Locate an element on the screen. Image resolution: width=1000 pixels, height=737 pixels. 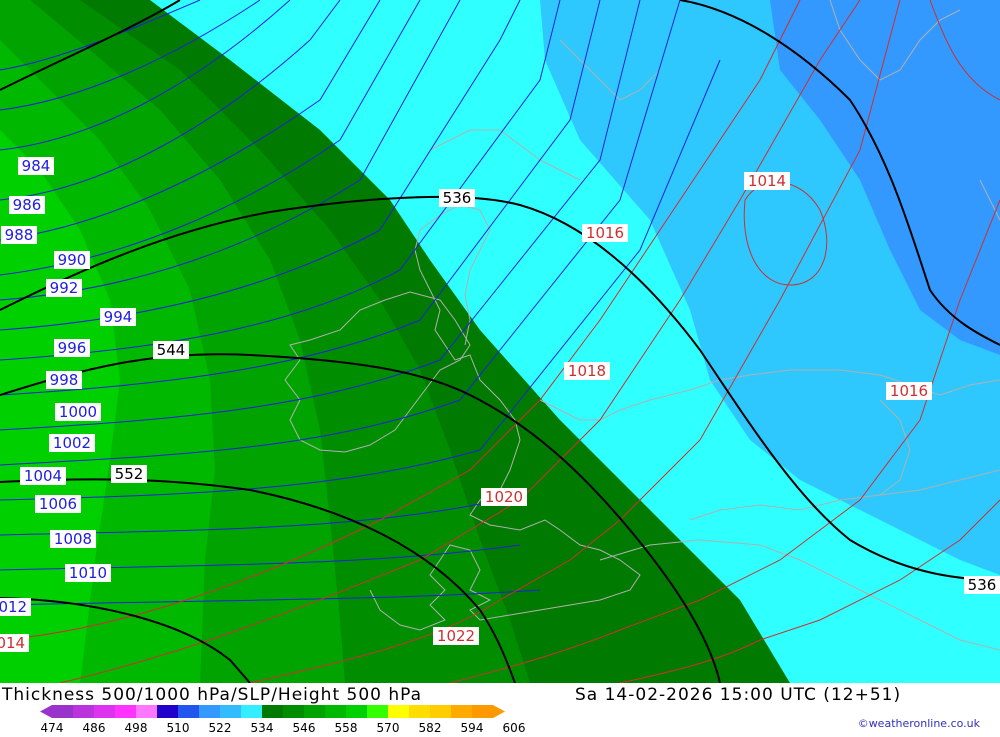
isobar-label: 1022 is located at coordinates (456, 636).